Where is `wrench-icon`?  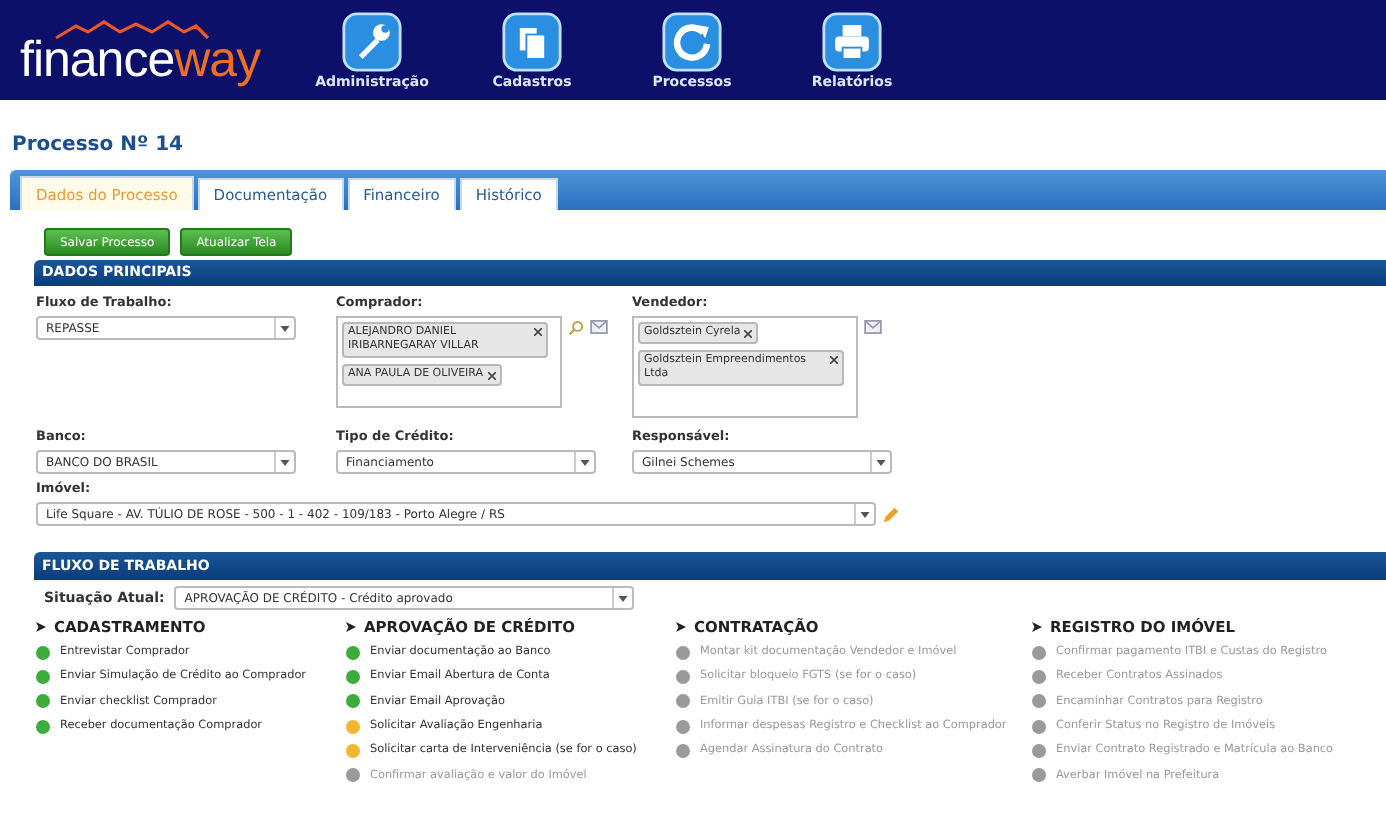 wrench-icon is located at coordinates (372, 41).